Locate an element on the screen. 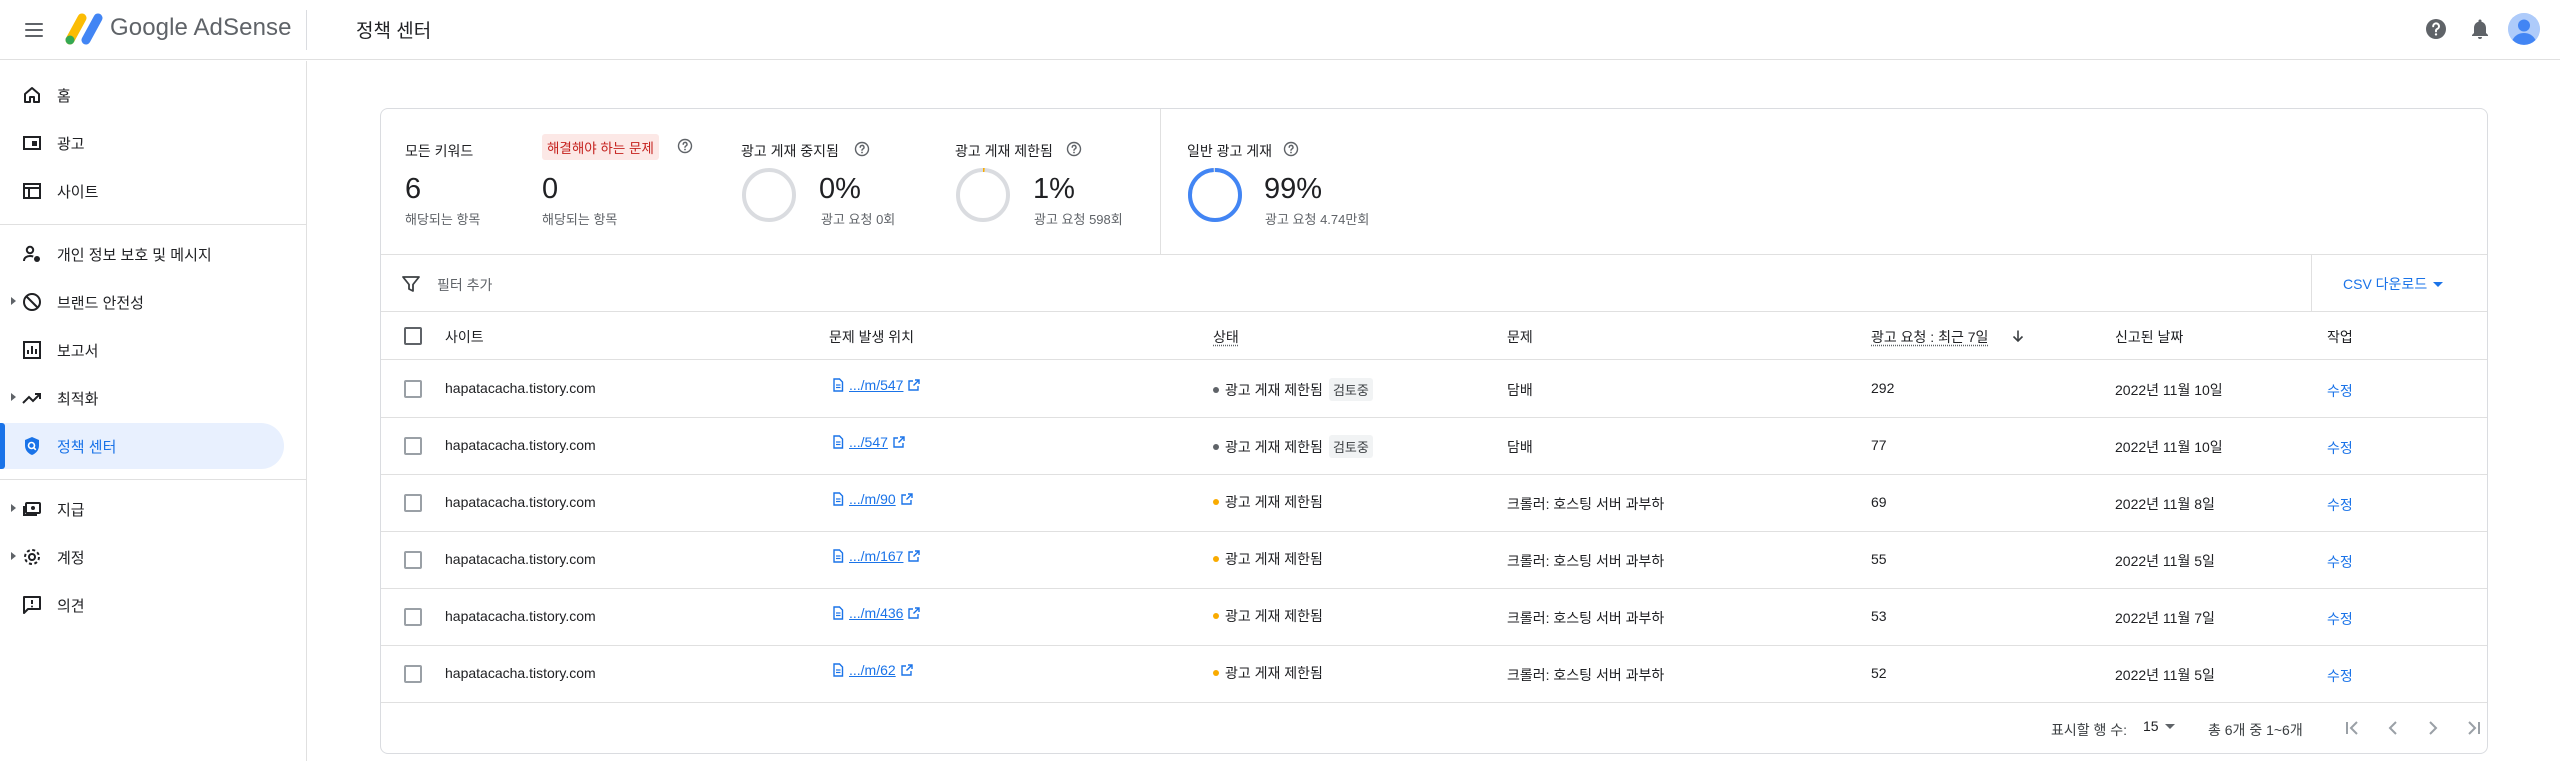 The image size is (2560, 761). location-text: .../547 is located at coordinates (868, 442).